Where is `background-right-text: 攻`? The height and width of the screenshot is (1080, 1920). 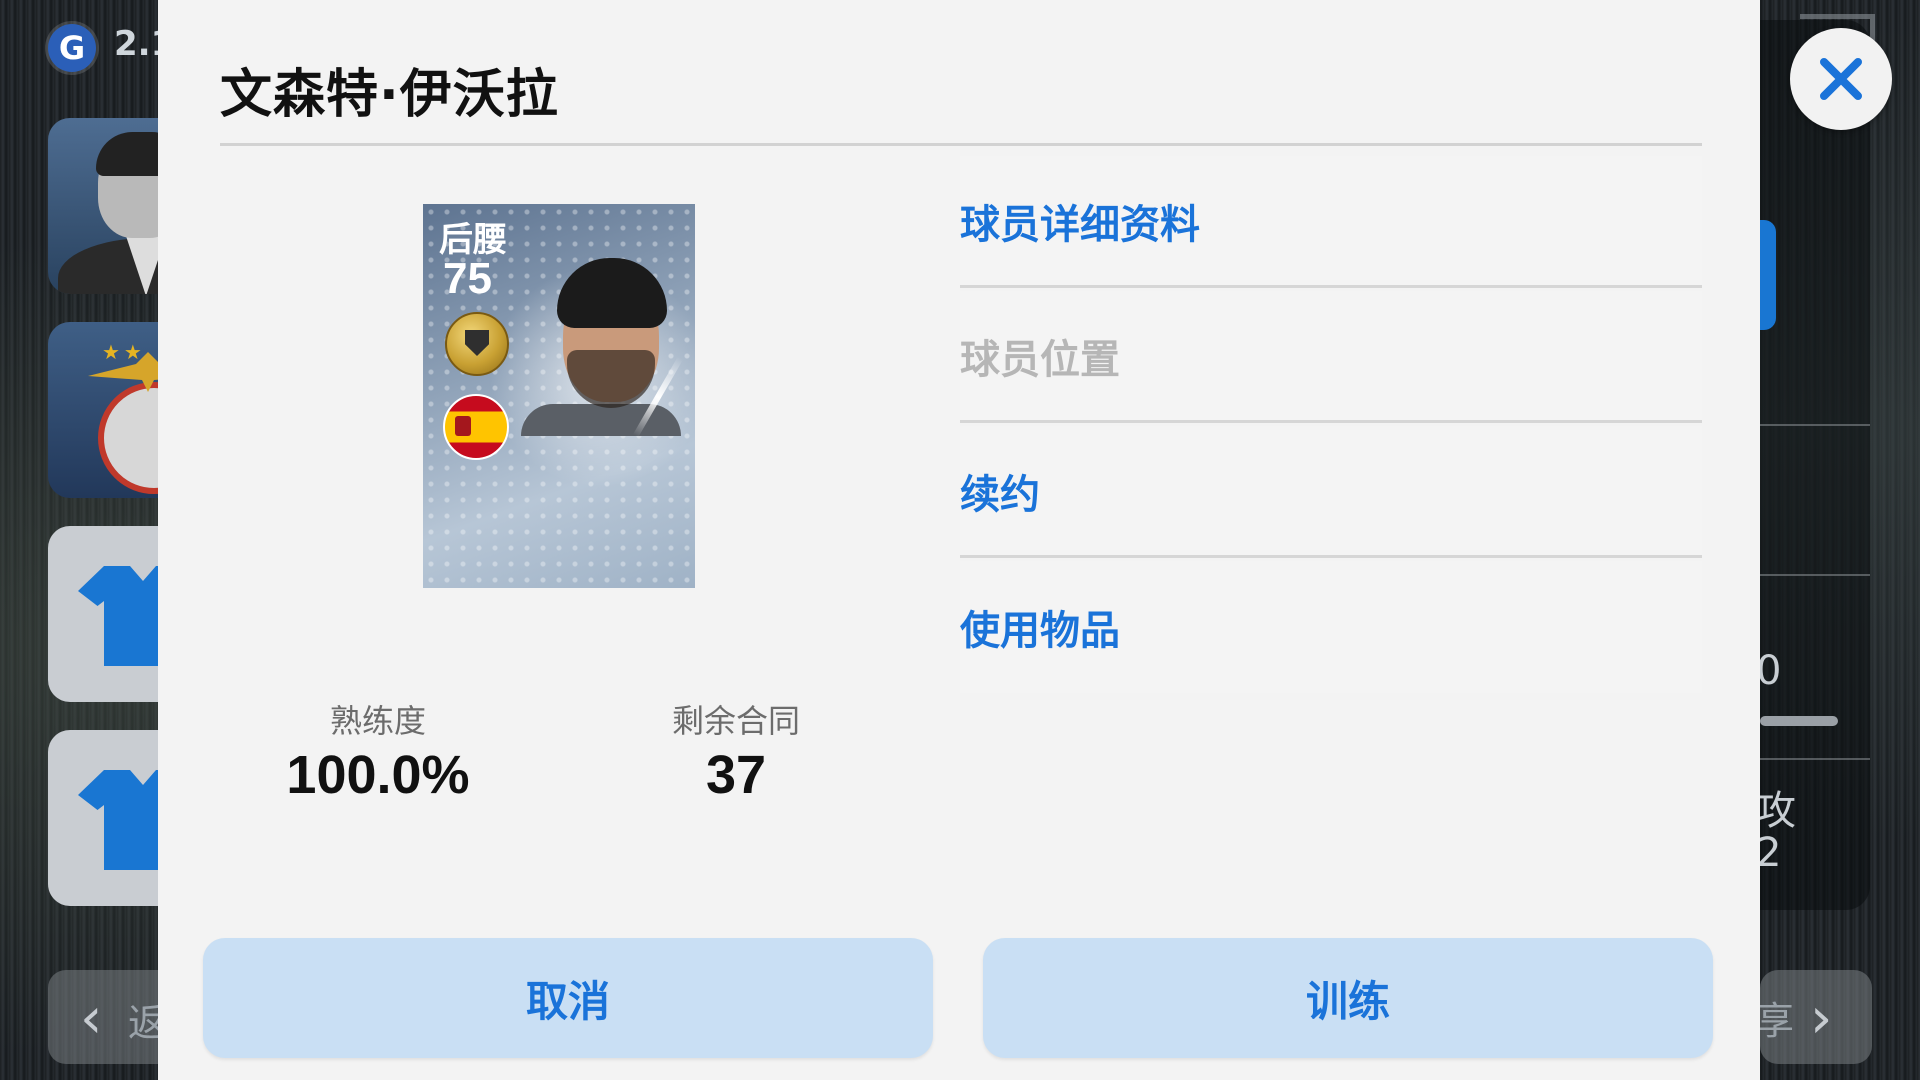
background-right-text: 攻 is located at coordinates (1776, 811).